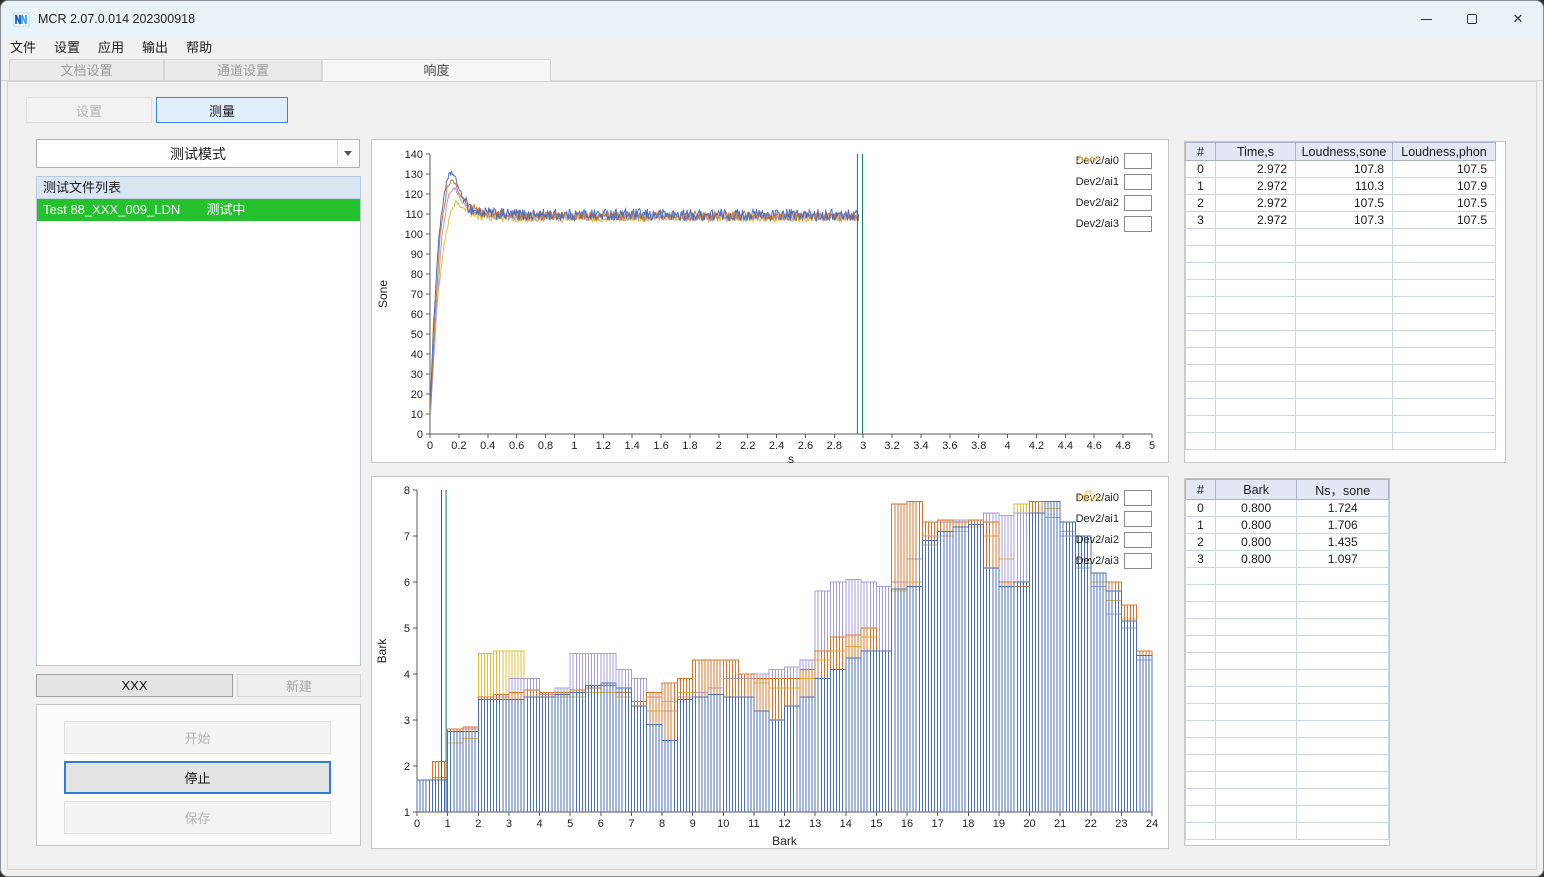  I want to click on line-sample-icon, so click(1114, 193).